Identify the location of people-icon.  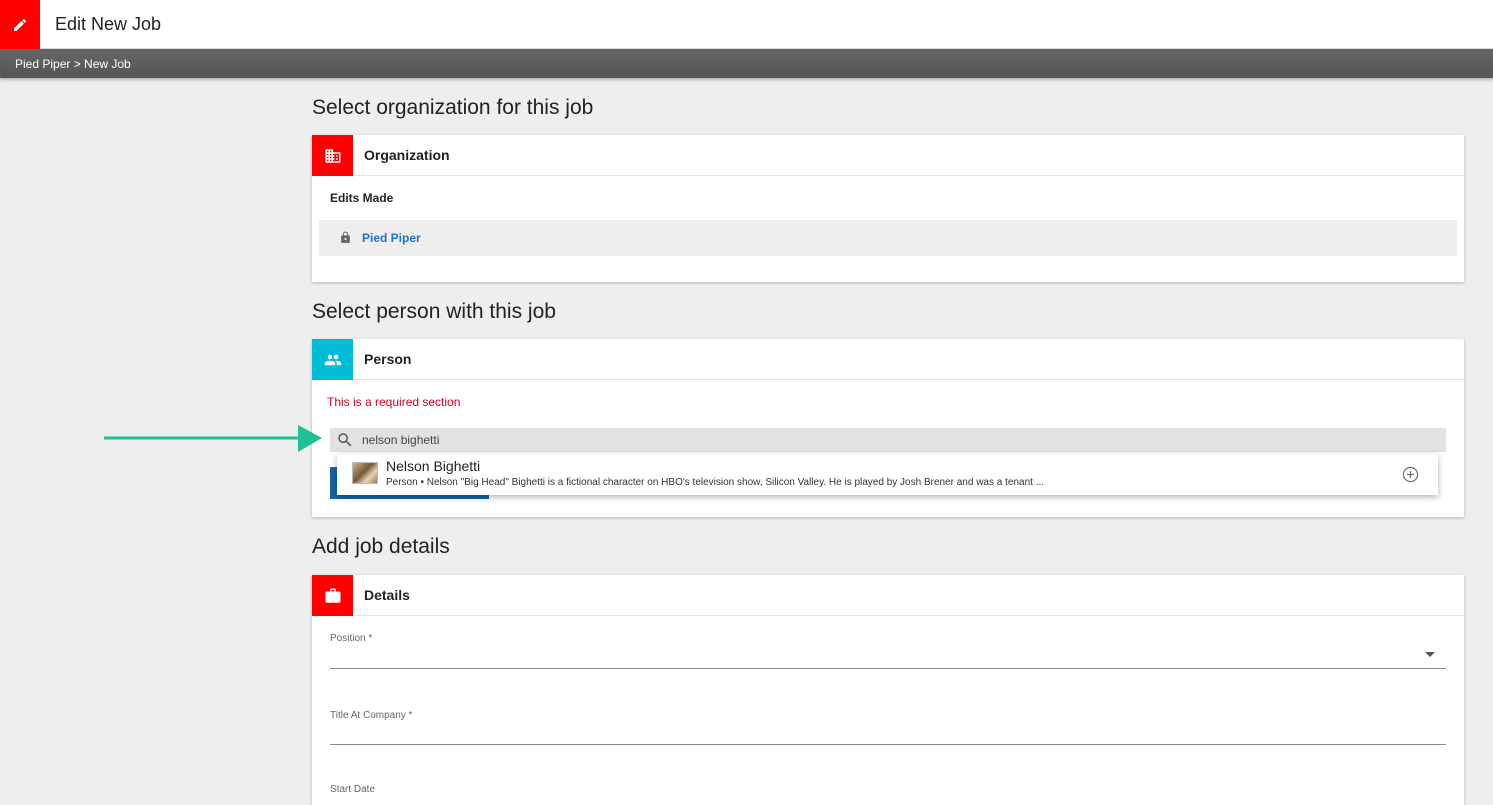
(332, 359).